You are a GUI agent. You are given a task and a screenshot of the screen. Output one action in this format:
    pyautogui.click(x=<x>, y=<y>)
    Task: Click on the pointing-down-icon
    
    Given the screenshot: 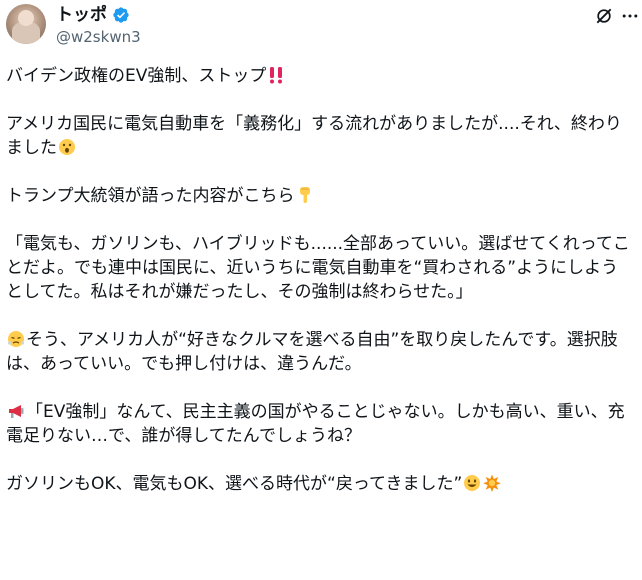 What is the action you would take?
    pyautogui.click(x=304, y=195)
    